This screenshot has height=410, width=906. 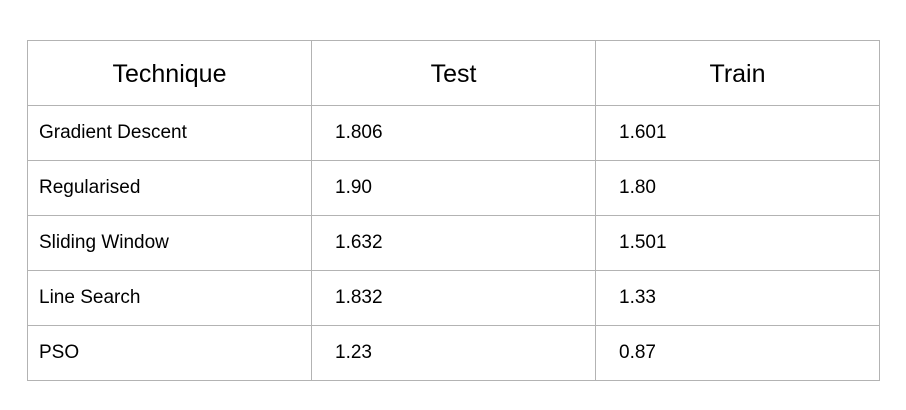 I want to click on test-cell: 1.23, so click(x=453, y=353).